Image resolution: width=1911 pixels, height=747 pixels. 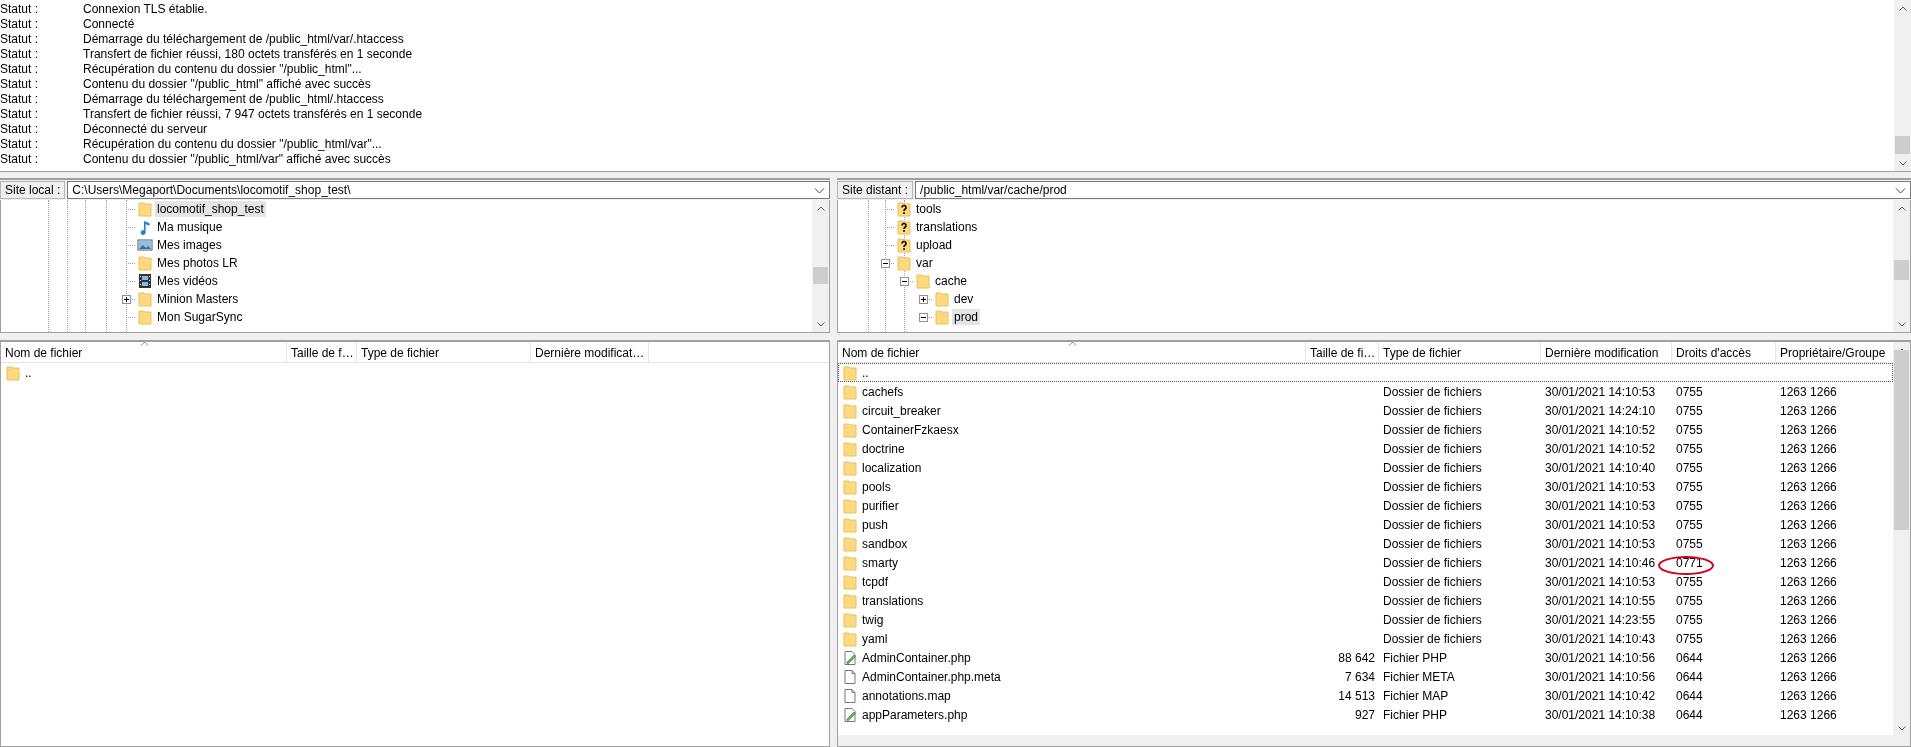 I want to click on column-header: Dernière modification, so click(x=1606, y=352).